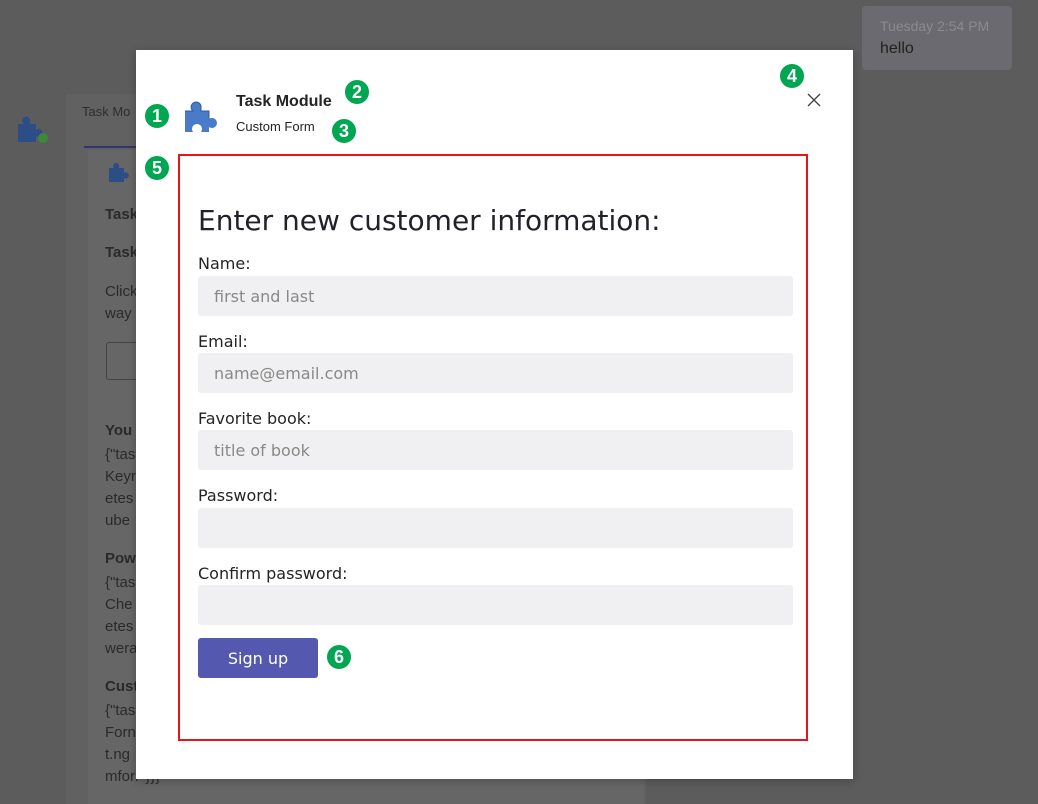 The image size is (1038, 804). What do you see at coordinates (33, 129) in the screenshot?
I see `bot-avatar-icon` at bounding box center [33, 129].